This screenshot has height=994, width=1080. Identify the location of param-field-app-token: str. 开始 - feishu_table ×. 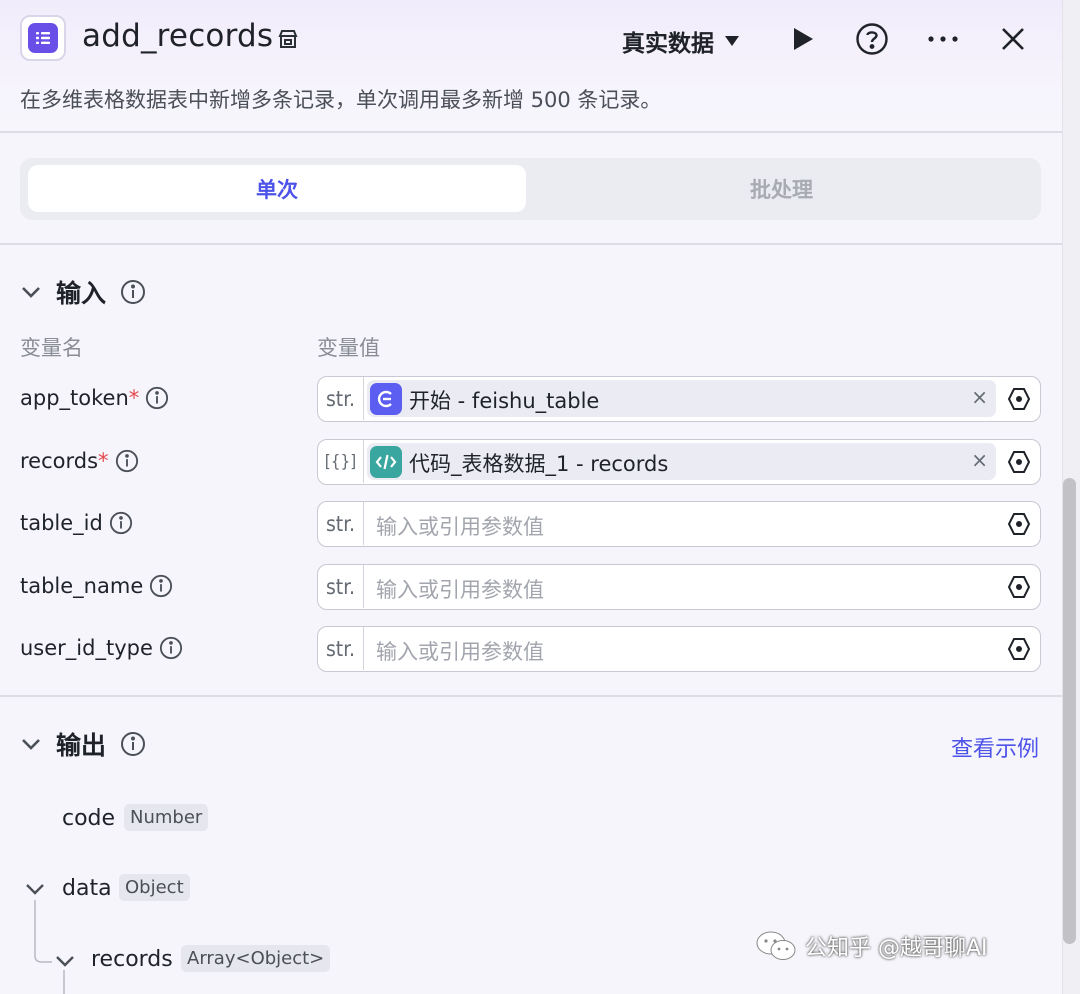
(679, 399).